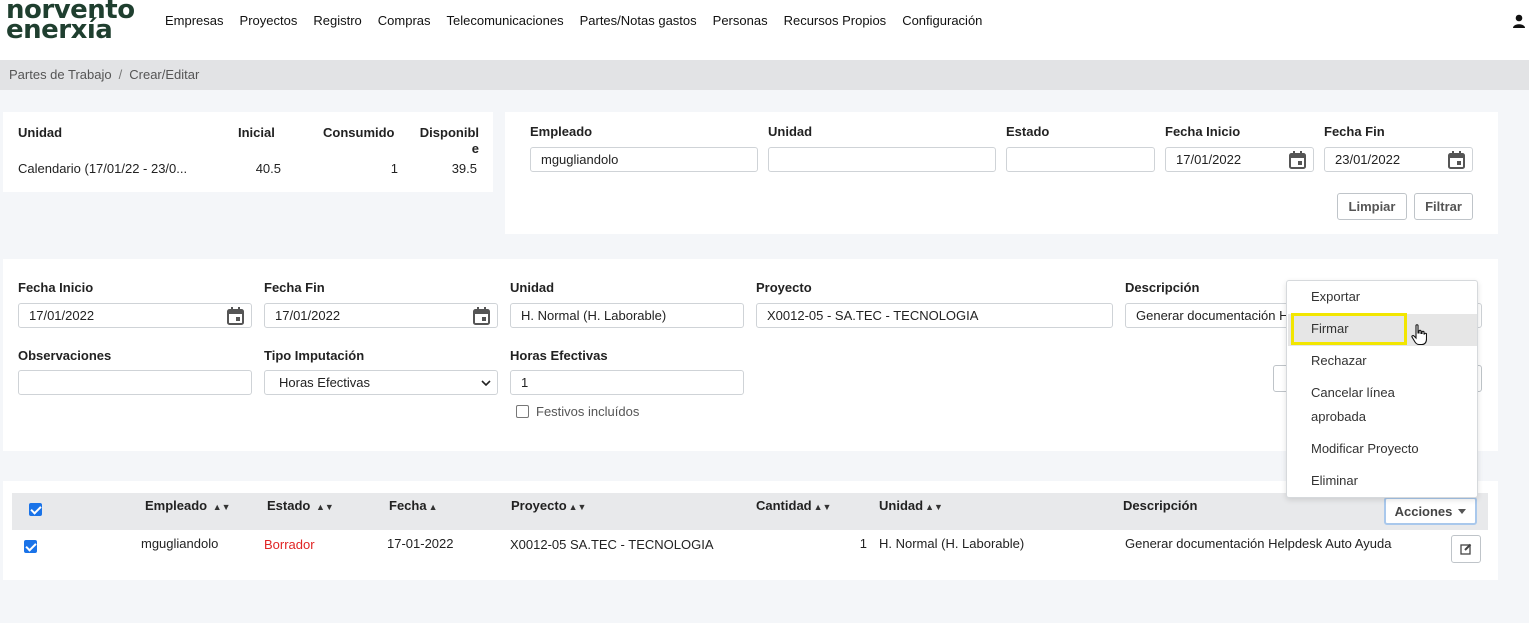 The image size is (1529, 623). What do you see at coordinates (1334, 481) in the screenshot?
I see `menu-item-eliminar: Eliminar` at bounding box center [1334, 481].